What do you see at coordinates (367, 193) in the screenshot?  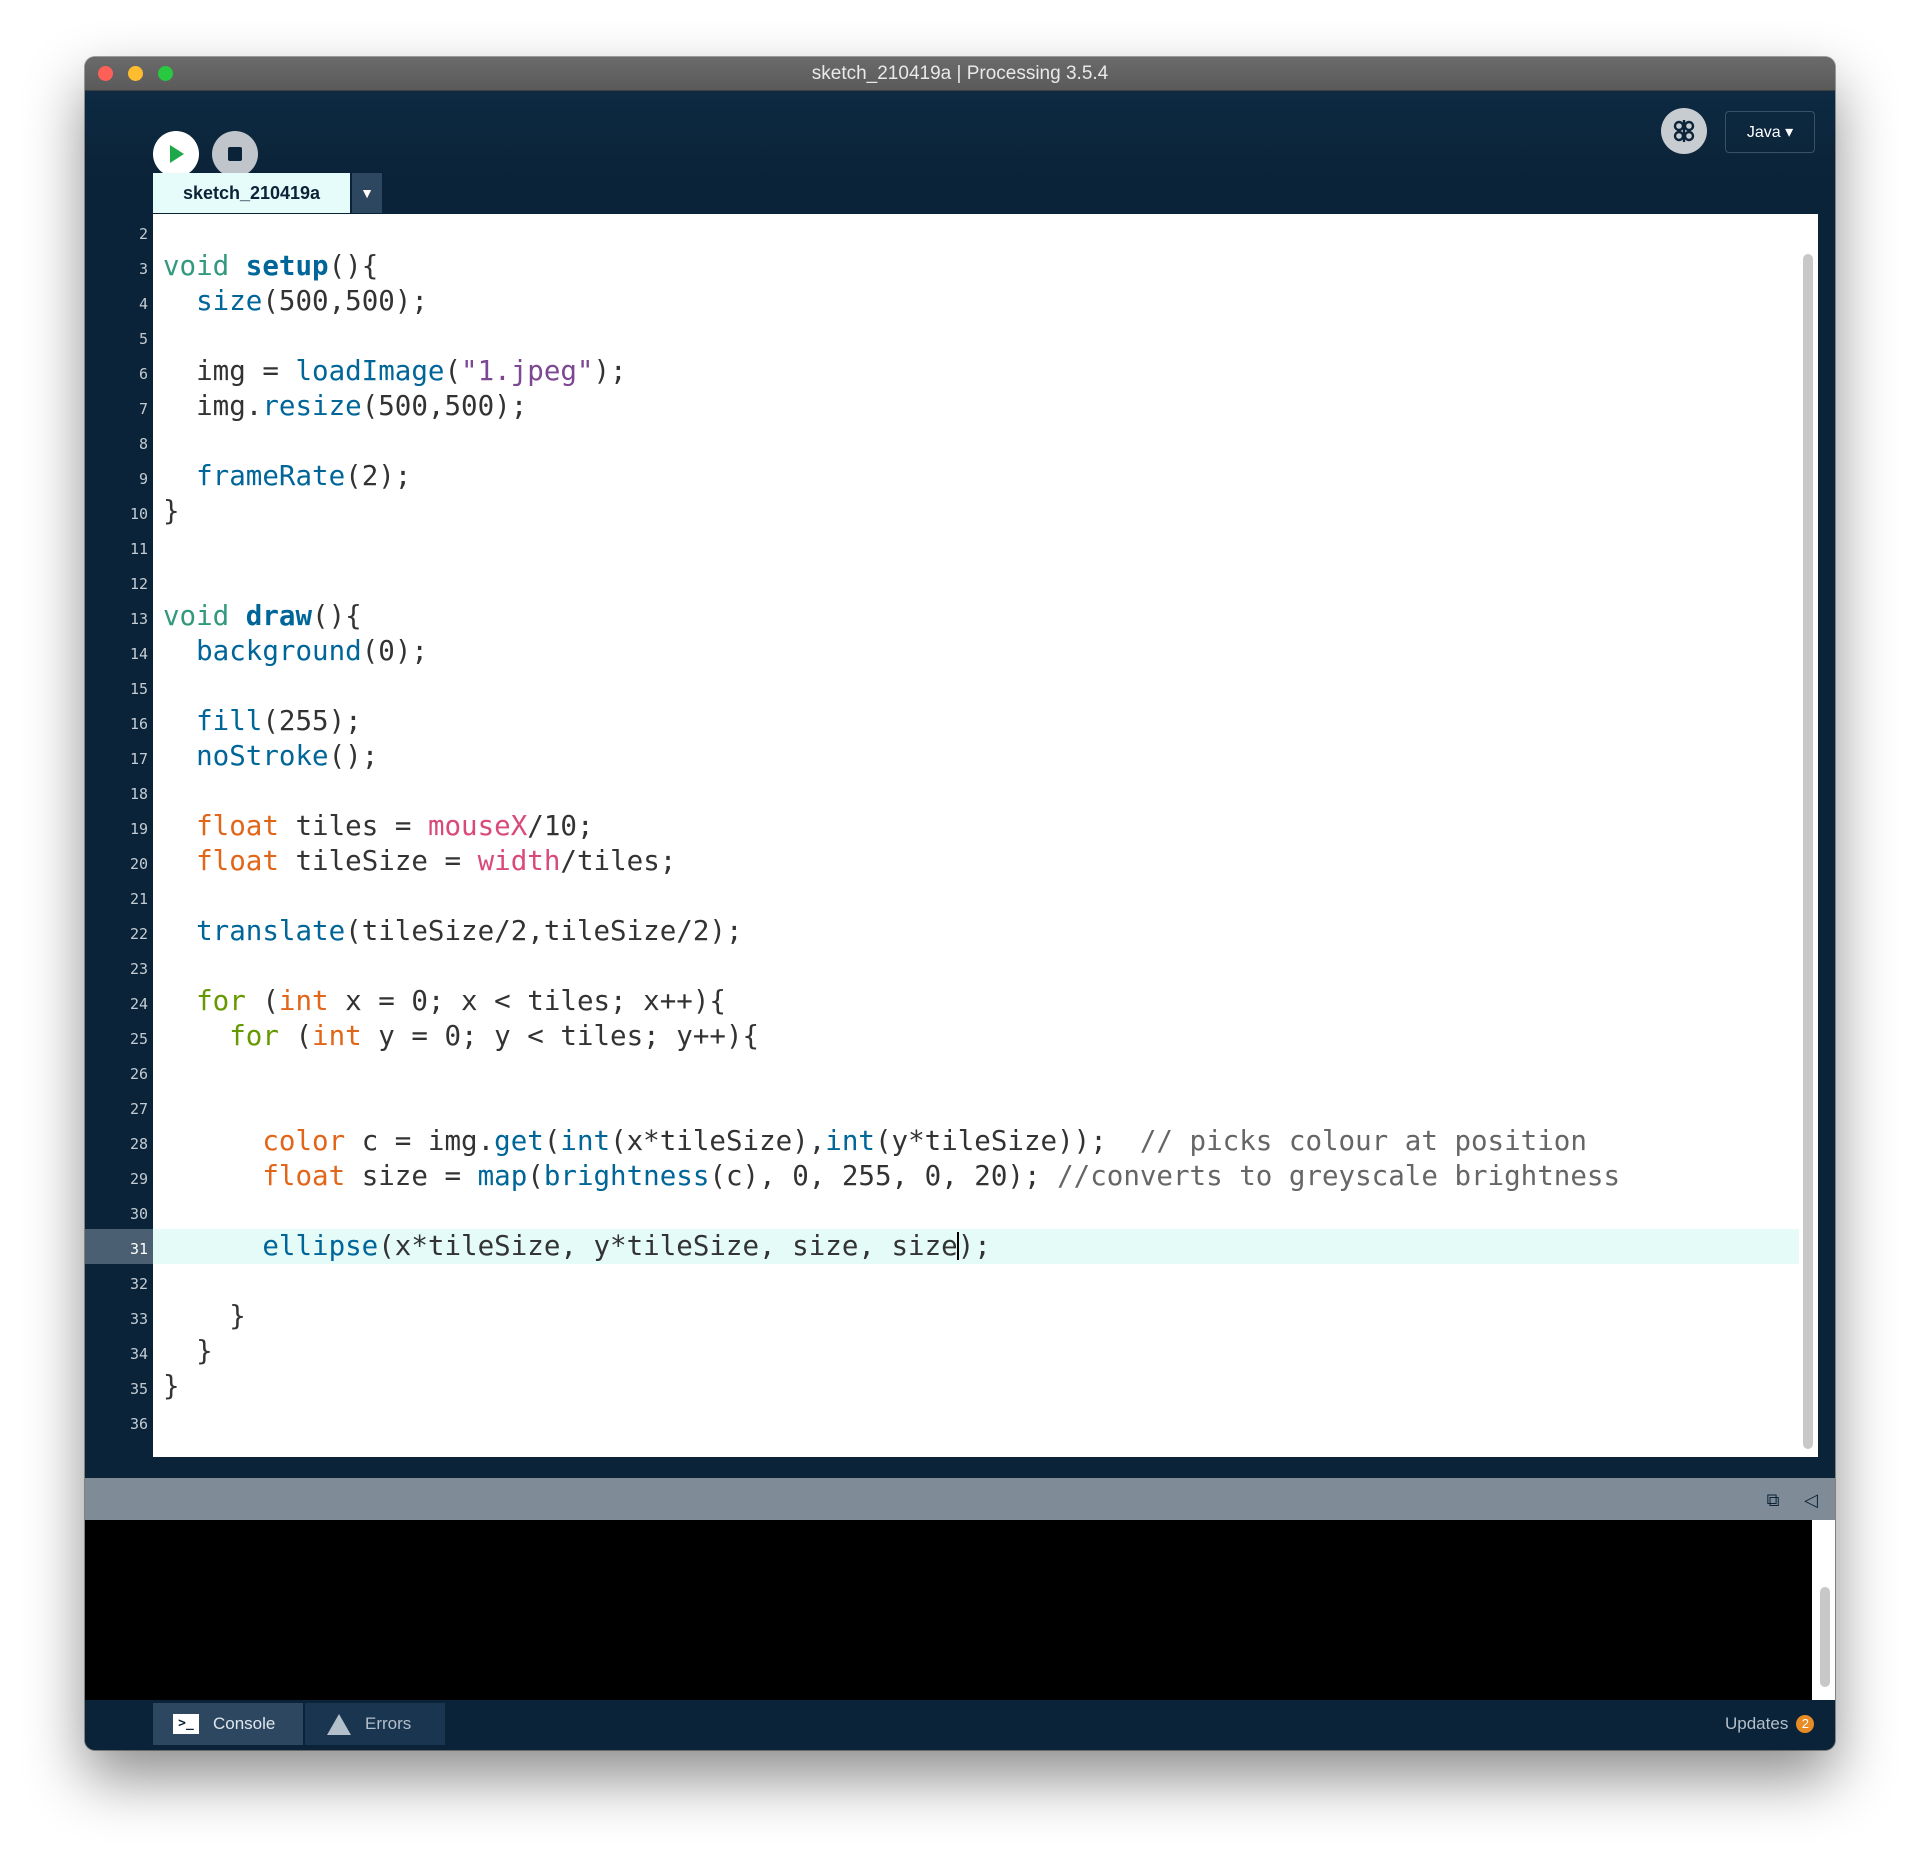 I see `tab-menu-arrow: ▼` at bounding box center [367, 193].